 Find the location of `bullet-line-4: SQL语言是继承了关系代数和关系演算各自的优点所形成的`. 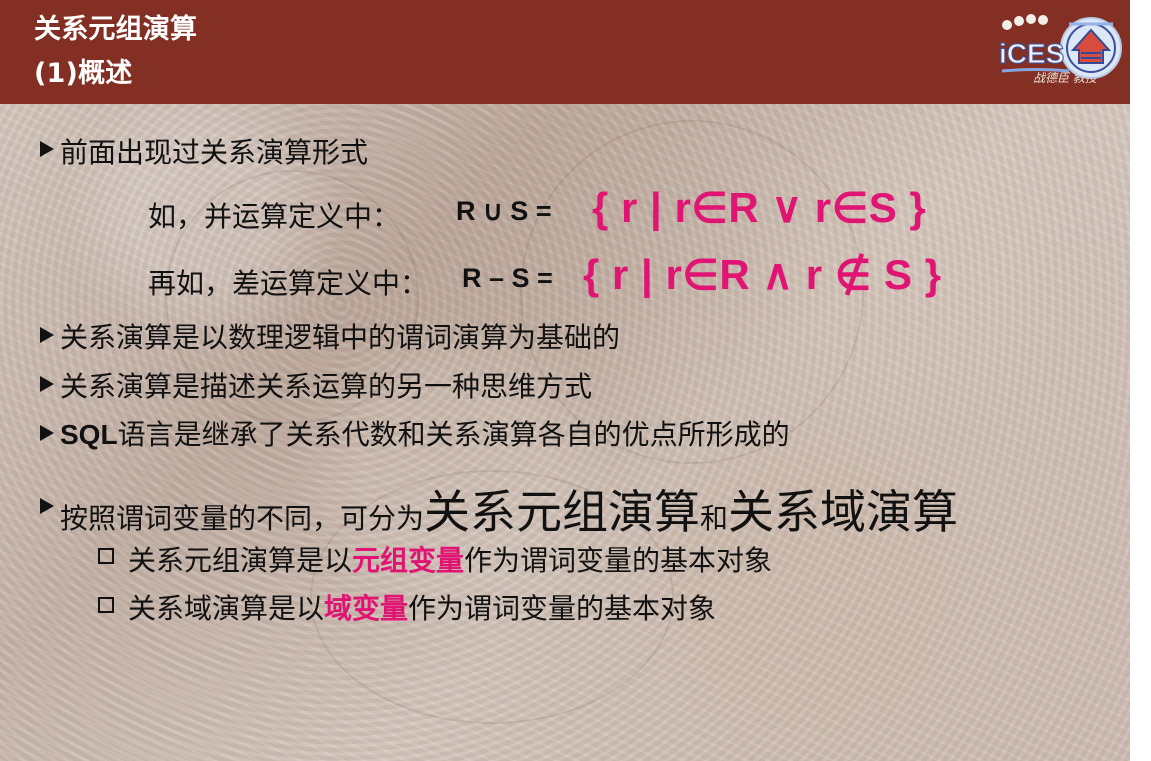

bullet-line-4: SQL语言是继承了关系代数和关系演算各自的优点所形成的 is located at coordinates (425, 433).